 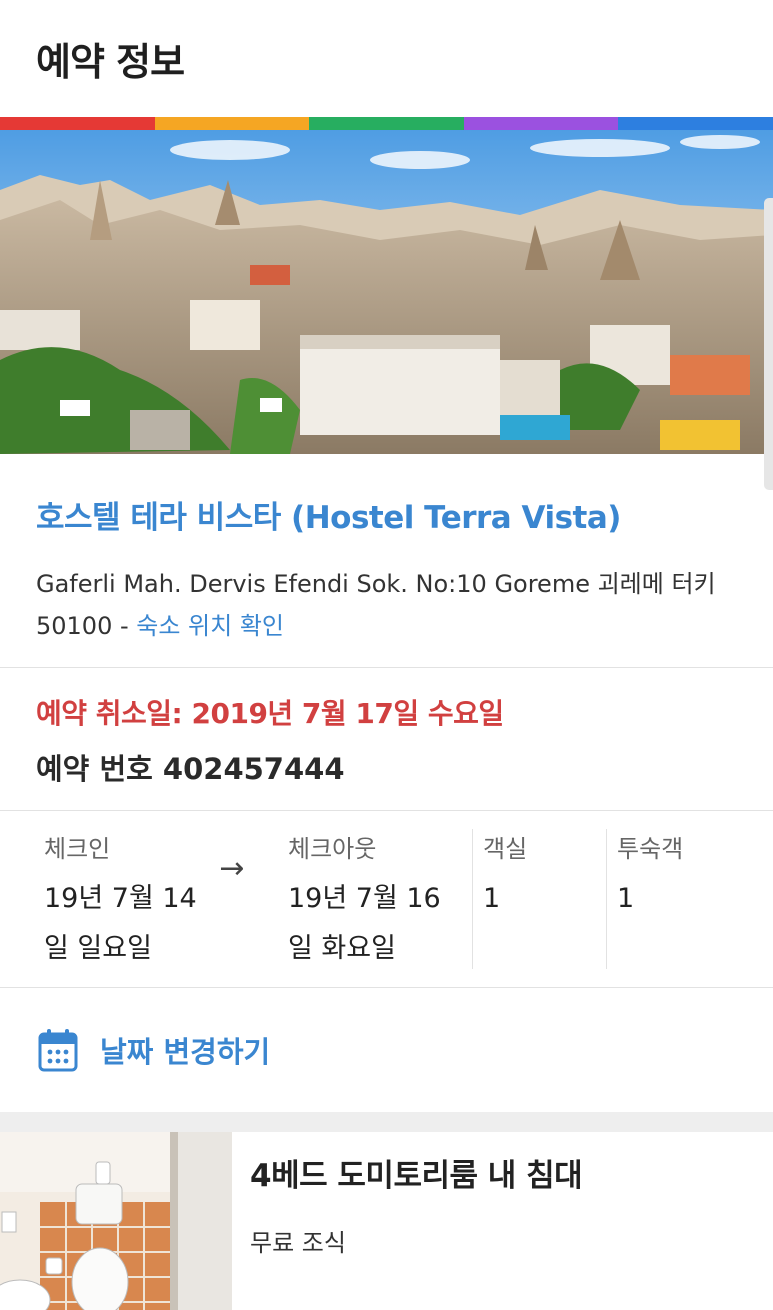 I want to click on checkin-date-line1: 19년 7월 14, so click(x=120, y=898).